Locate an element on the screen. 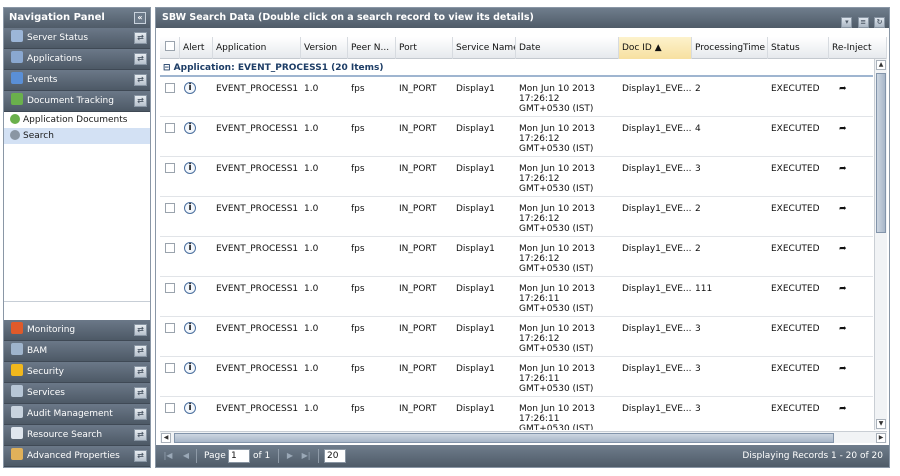 This screenshot has height=476, width=900. select-all-checkbox is located at coordinates (170, 46).